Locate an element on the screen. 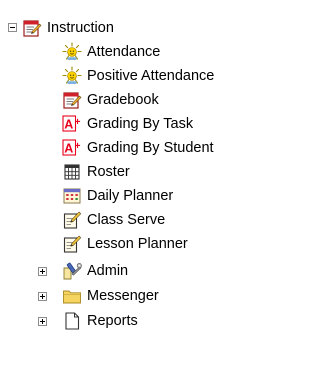  tree-node-label: Instruction is located at coordinates (80, 28).